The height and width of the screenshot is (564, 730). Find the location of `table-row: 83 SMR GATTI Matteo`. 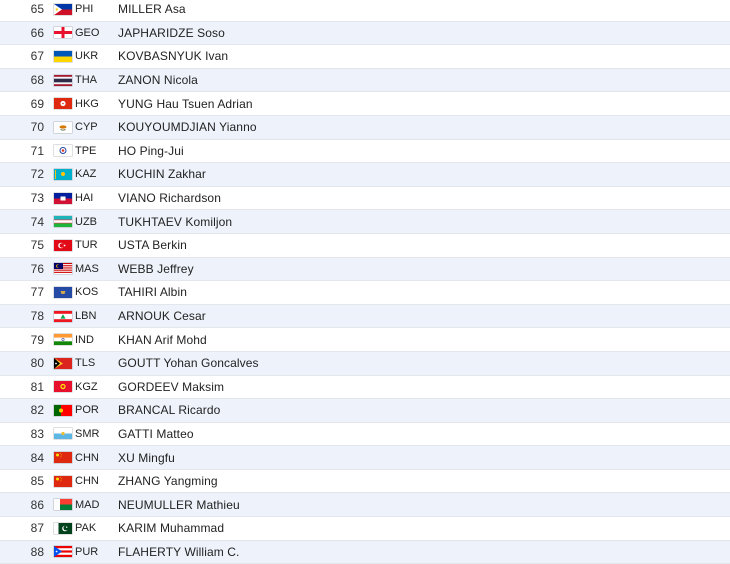

table-row: 83 SMR GATTI Matteo is located at coordinates (365, 435).